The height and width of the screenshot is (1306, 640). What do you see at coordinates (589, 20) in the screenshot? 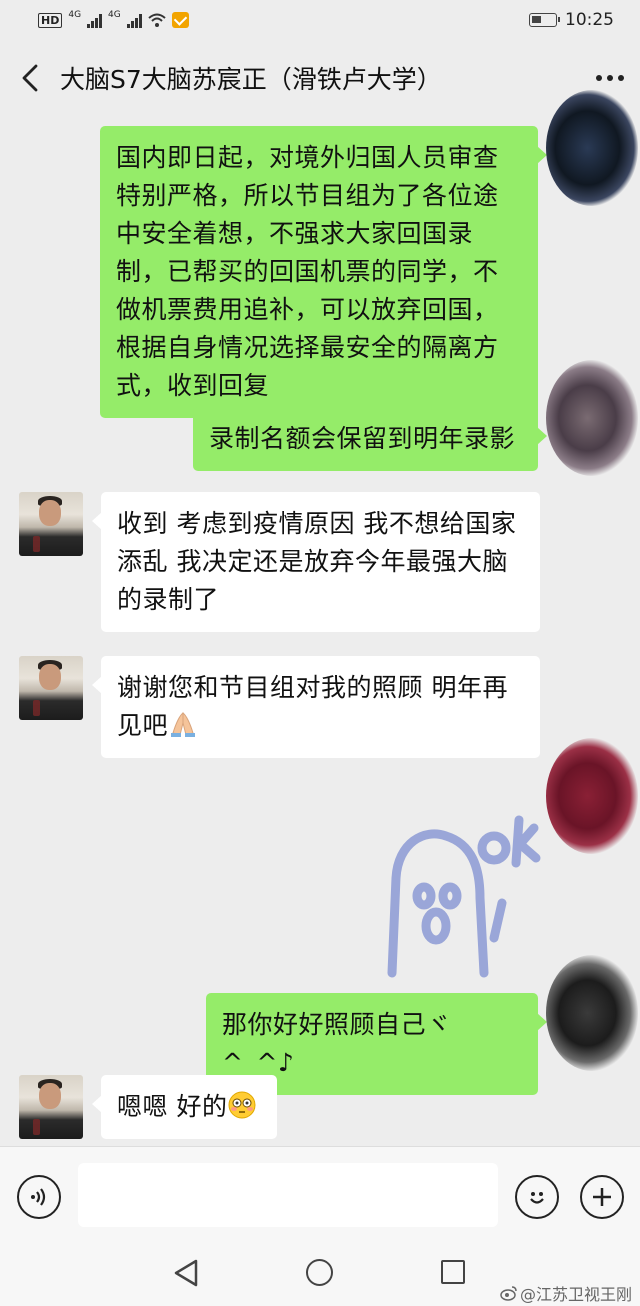
I see `status-time: 10:25` at bounding box center [589, 20].